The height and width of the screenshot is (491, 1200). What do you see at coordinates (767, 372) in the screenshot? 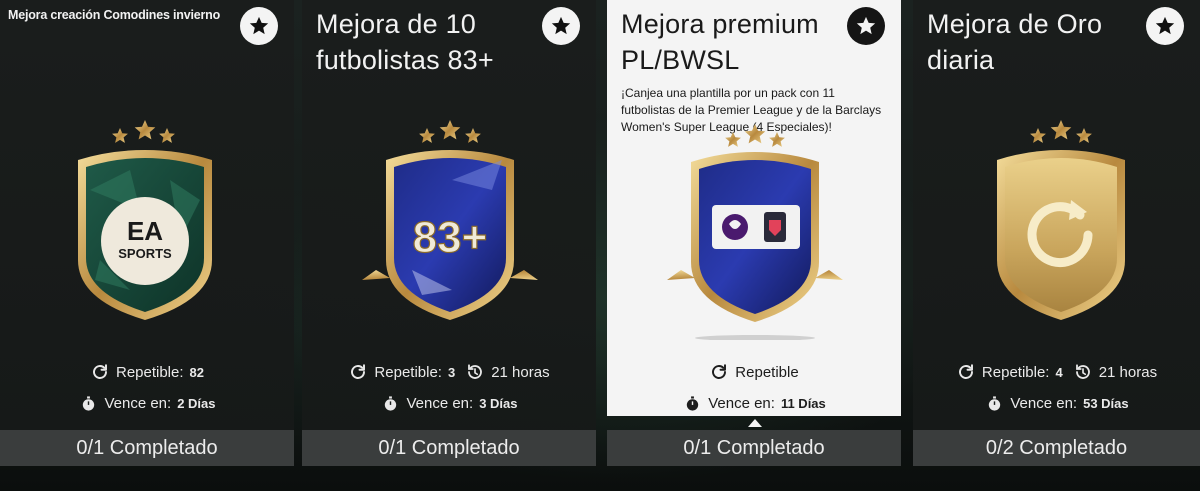
I see `repeatable-label: Repetible` at bounding box center [767, 372].